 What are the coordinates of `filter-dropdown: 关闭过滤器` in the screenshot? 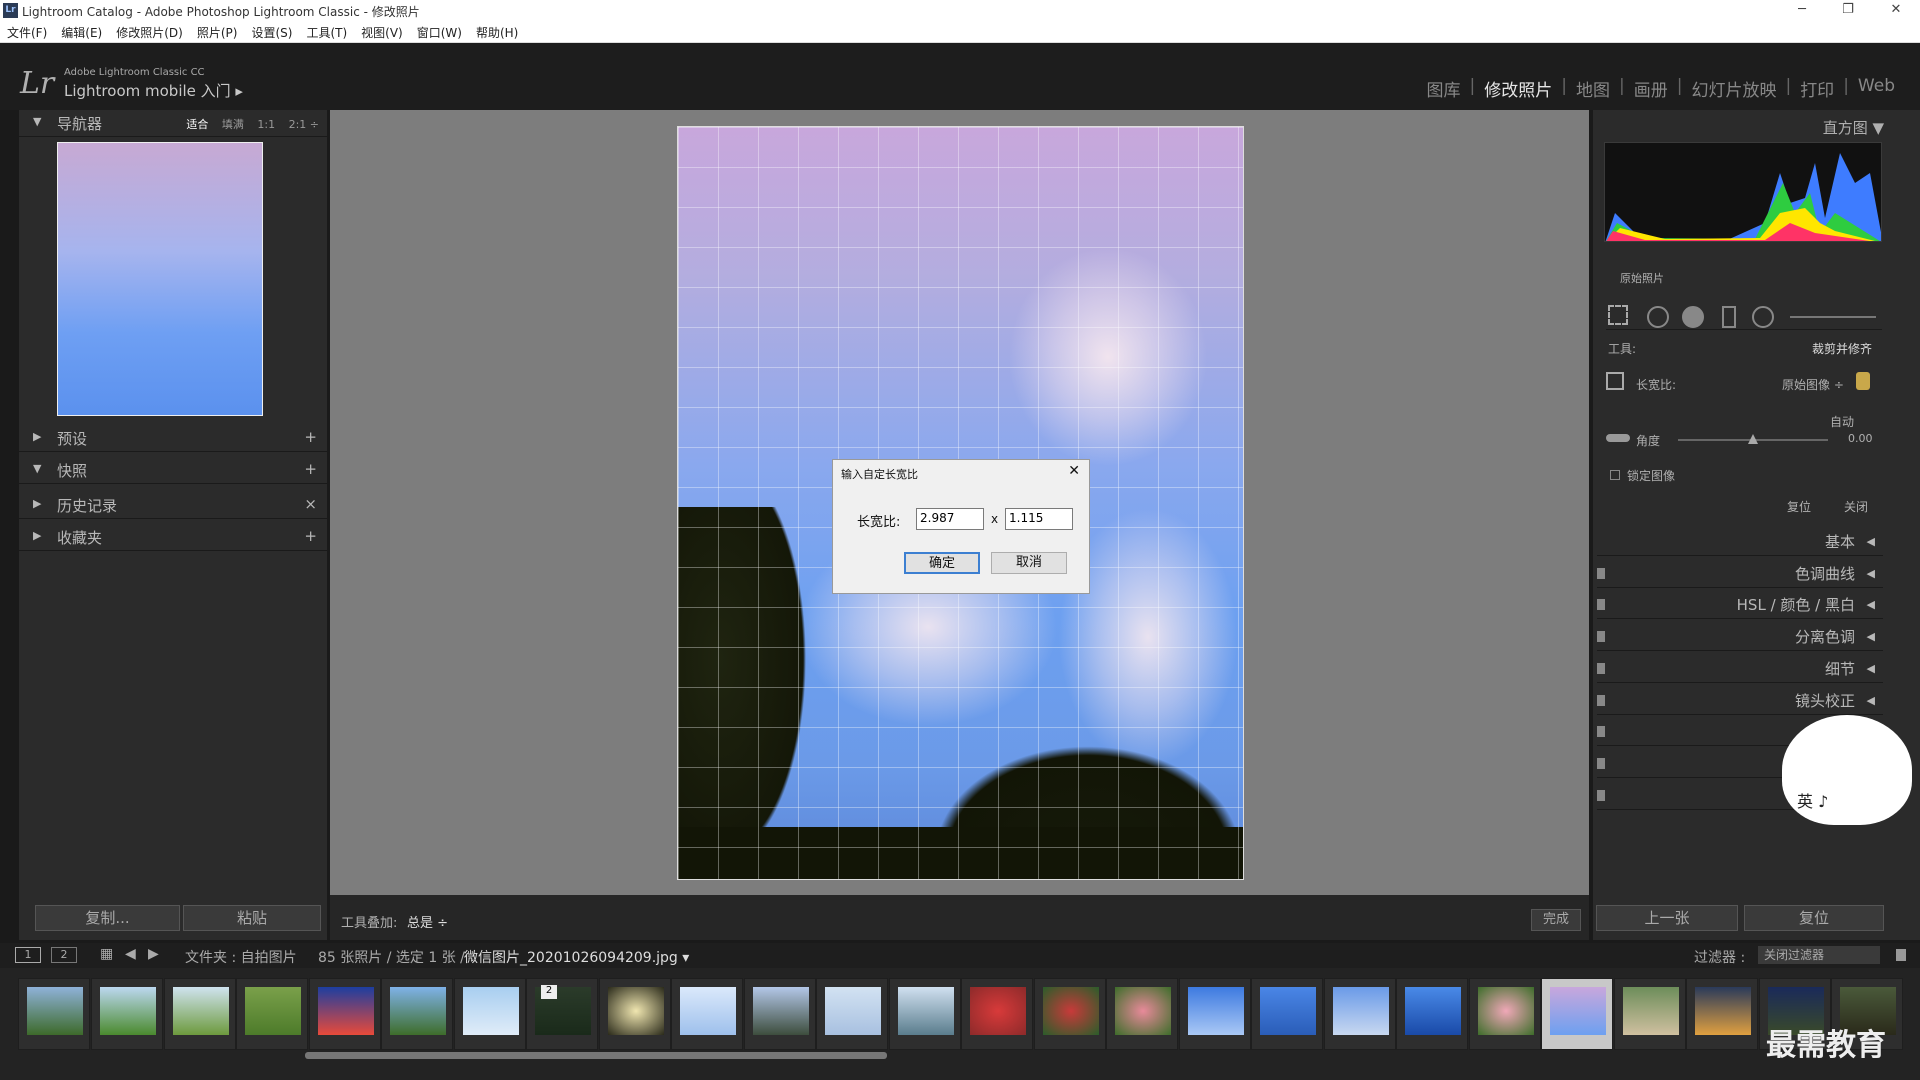 It's located at (1819, 955).